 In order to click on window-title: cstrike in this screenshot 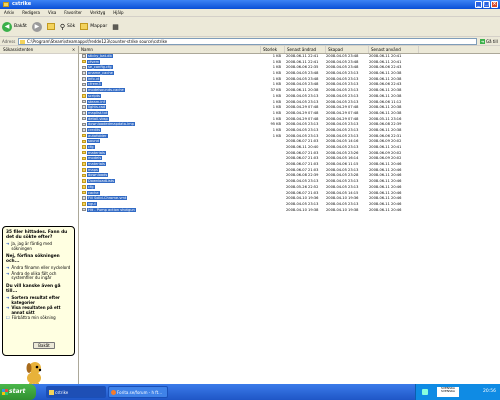, I will do `click(22, 4)`.